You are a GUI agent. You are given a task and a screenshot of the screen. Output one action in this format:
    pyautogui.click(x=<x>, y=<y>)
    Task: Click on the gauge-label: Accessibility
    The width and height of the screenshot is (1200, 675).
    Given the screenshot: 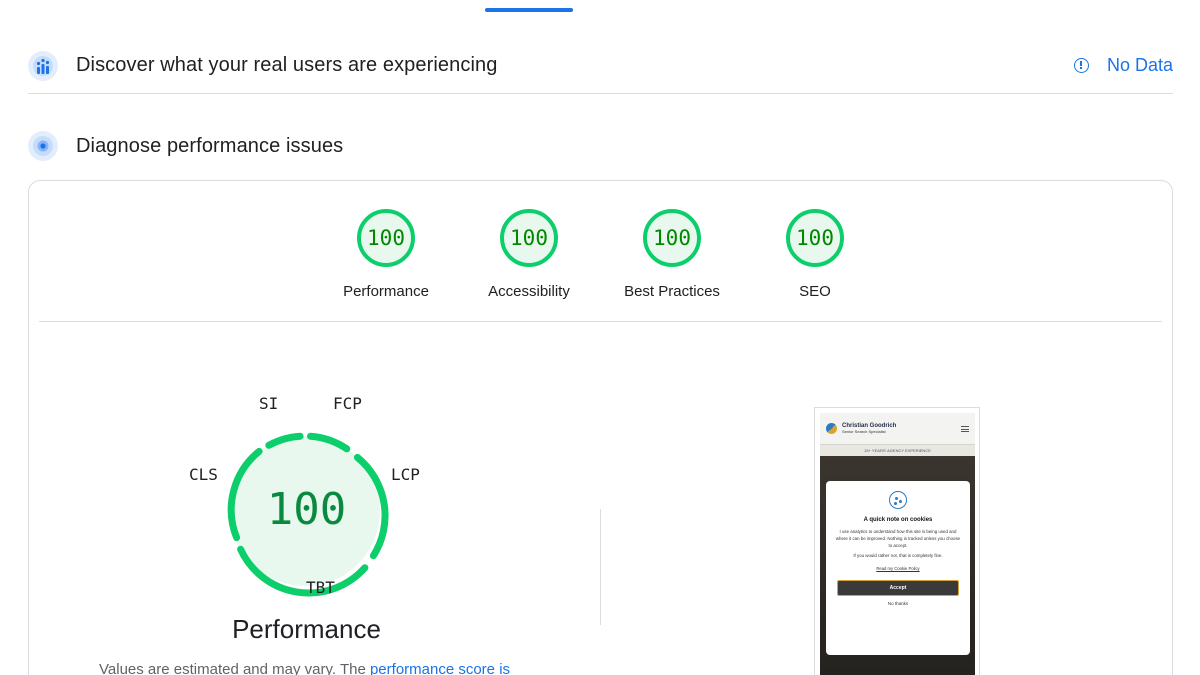 What is the action you would take?
    pyautogui.click(x=529, y=291)
    